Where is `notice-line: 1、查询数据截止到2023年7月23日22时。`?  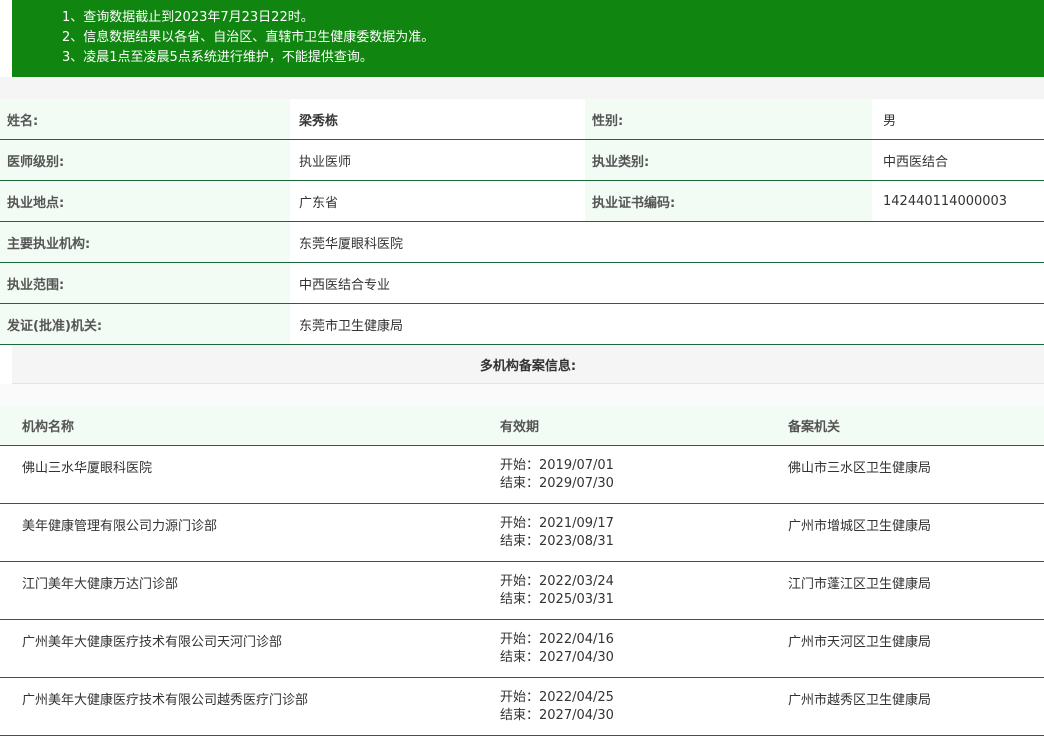 notice-line: 1、查询数据截止到2023年7月23日22时。 is located at coordinates (188, 17).